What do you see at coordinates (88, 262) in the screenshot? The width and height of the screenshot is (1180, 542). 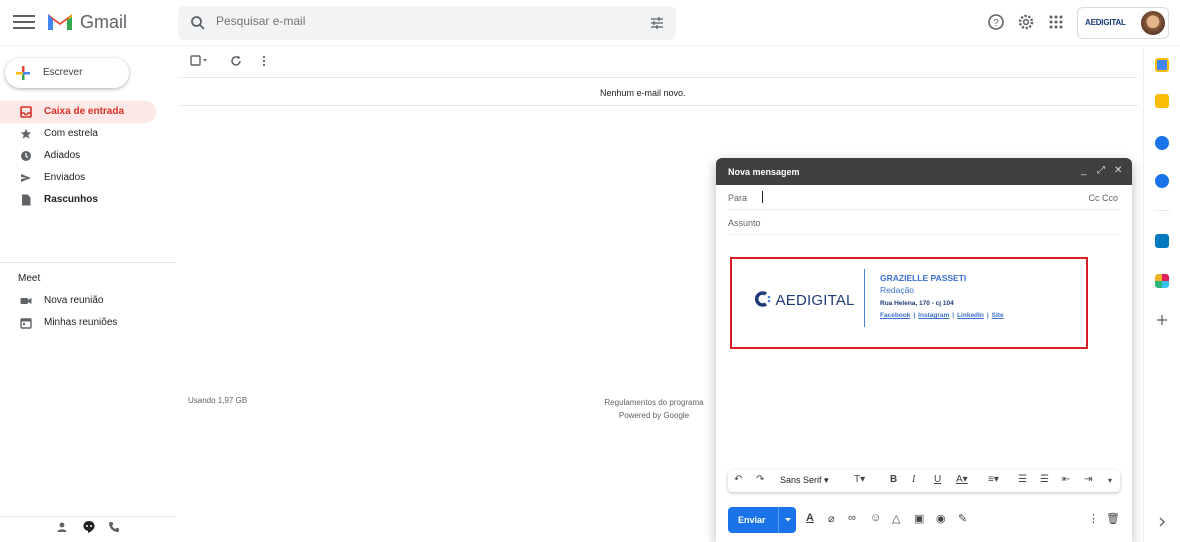 I see `sidebar-divider` at bounding box center [88, 262].